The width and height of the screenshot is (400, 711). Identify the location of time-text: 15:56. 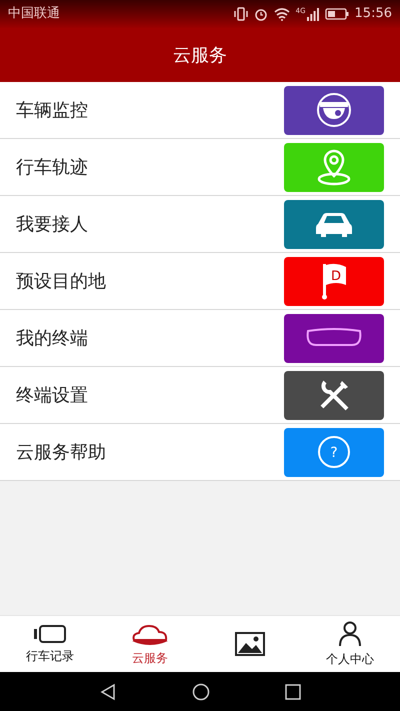
(373, 14).